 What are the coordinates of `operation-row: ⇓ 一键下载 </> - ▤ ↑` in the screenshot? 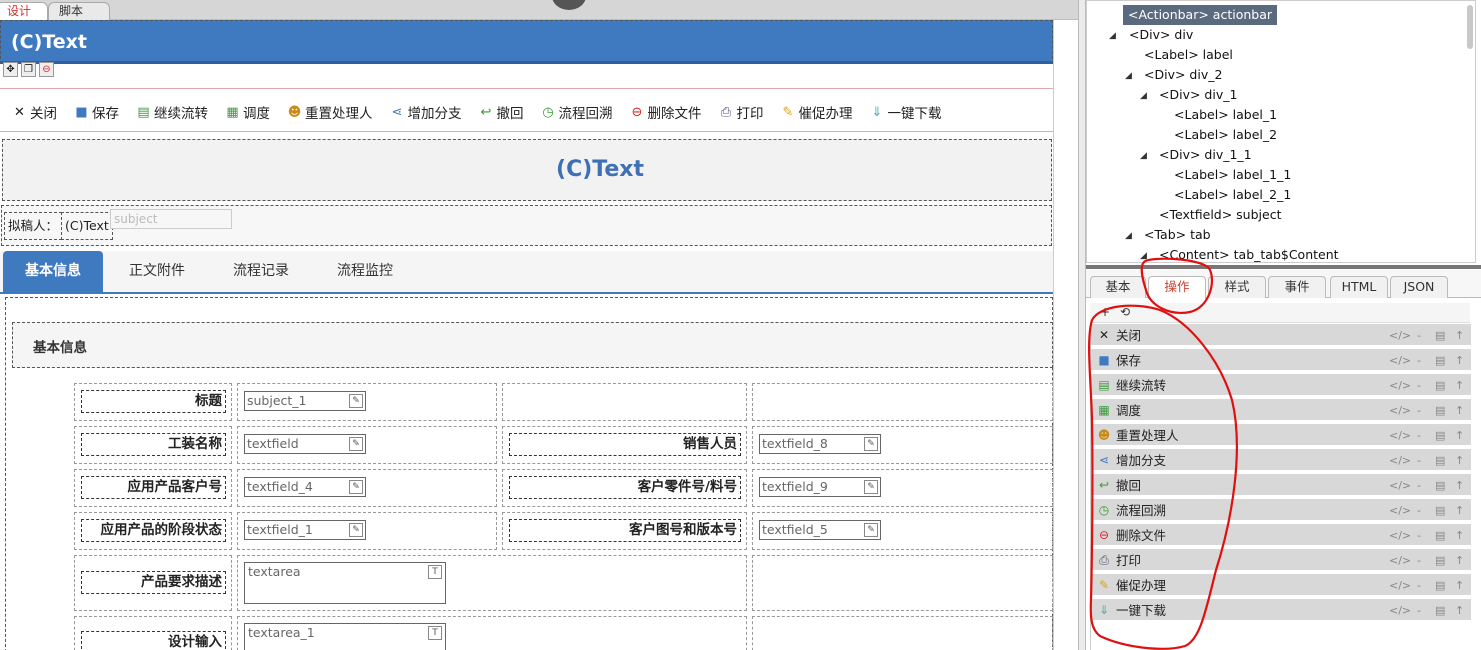 It's located at (1281, 610).